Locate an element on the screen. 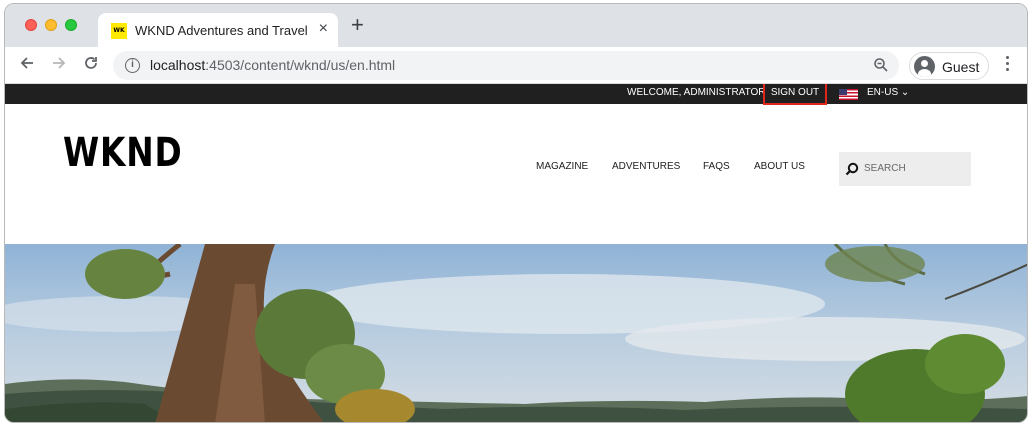  nav-adventures: ADVENTURES is located at coordinates (646, 166).